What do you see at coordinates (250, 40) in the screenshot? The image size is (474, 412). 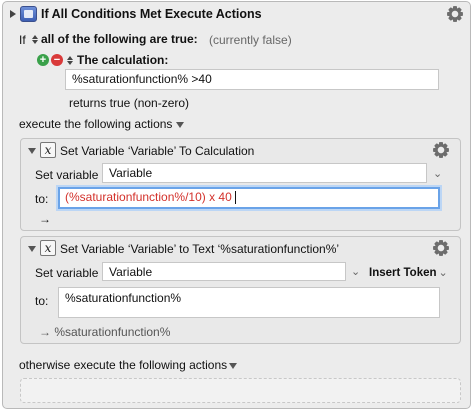 I see `condition-status: (currently false)` at bounding box center [250, 40].